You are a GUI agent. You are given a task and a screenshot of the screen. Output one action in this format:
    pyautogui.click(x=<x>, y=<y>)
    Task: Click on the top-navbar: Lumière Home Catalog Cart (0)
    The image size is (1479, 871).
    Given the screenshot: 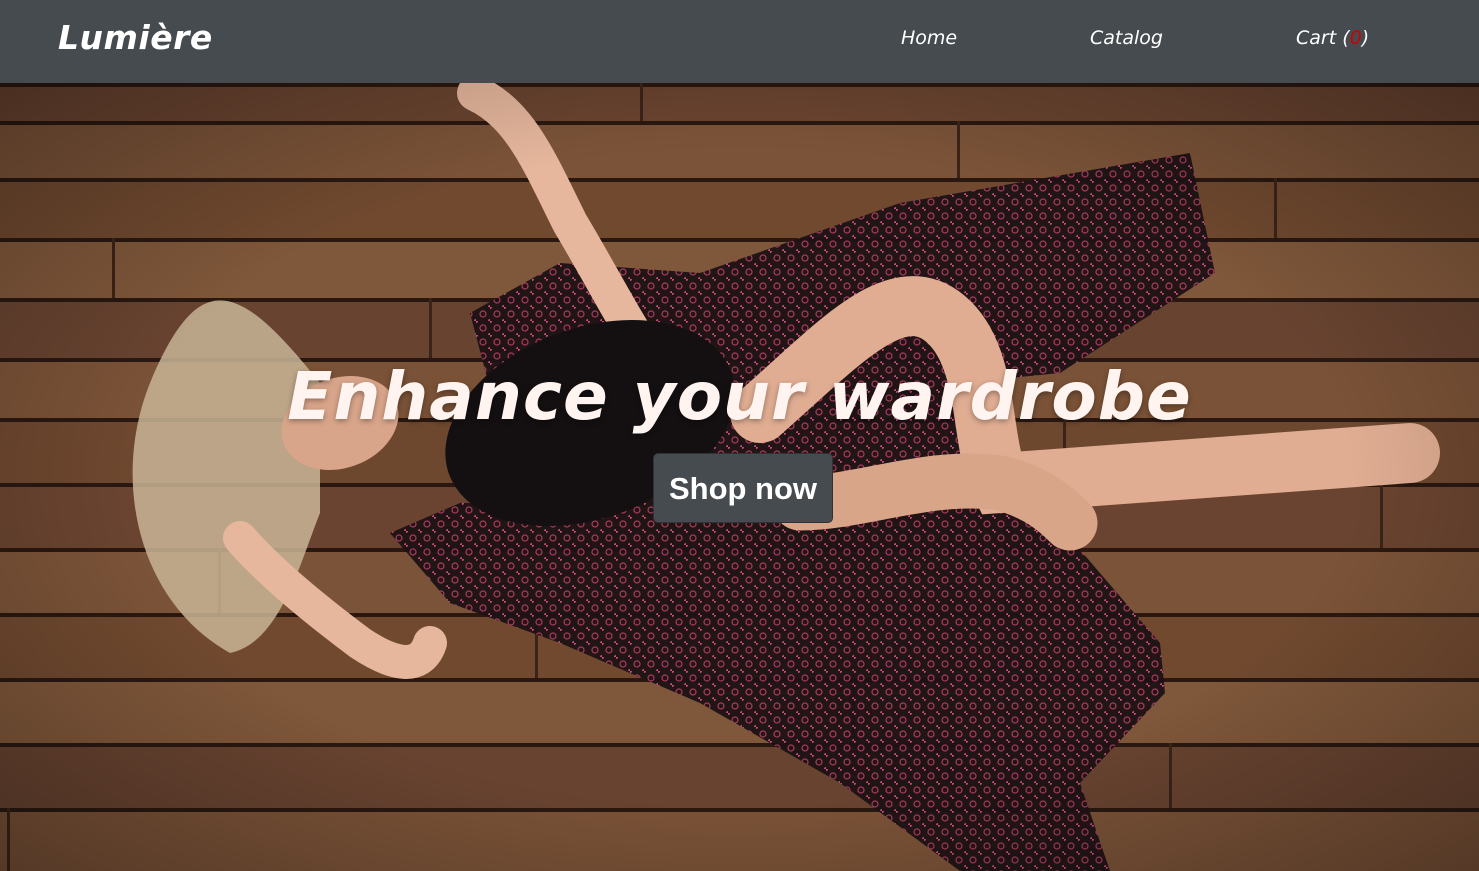 What is the action you would take?
    pyautogui.click(x=739, y=41)
    